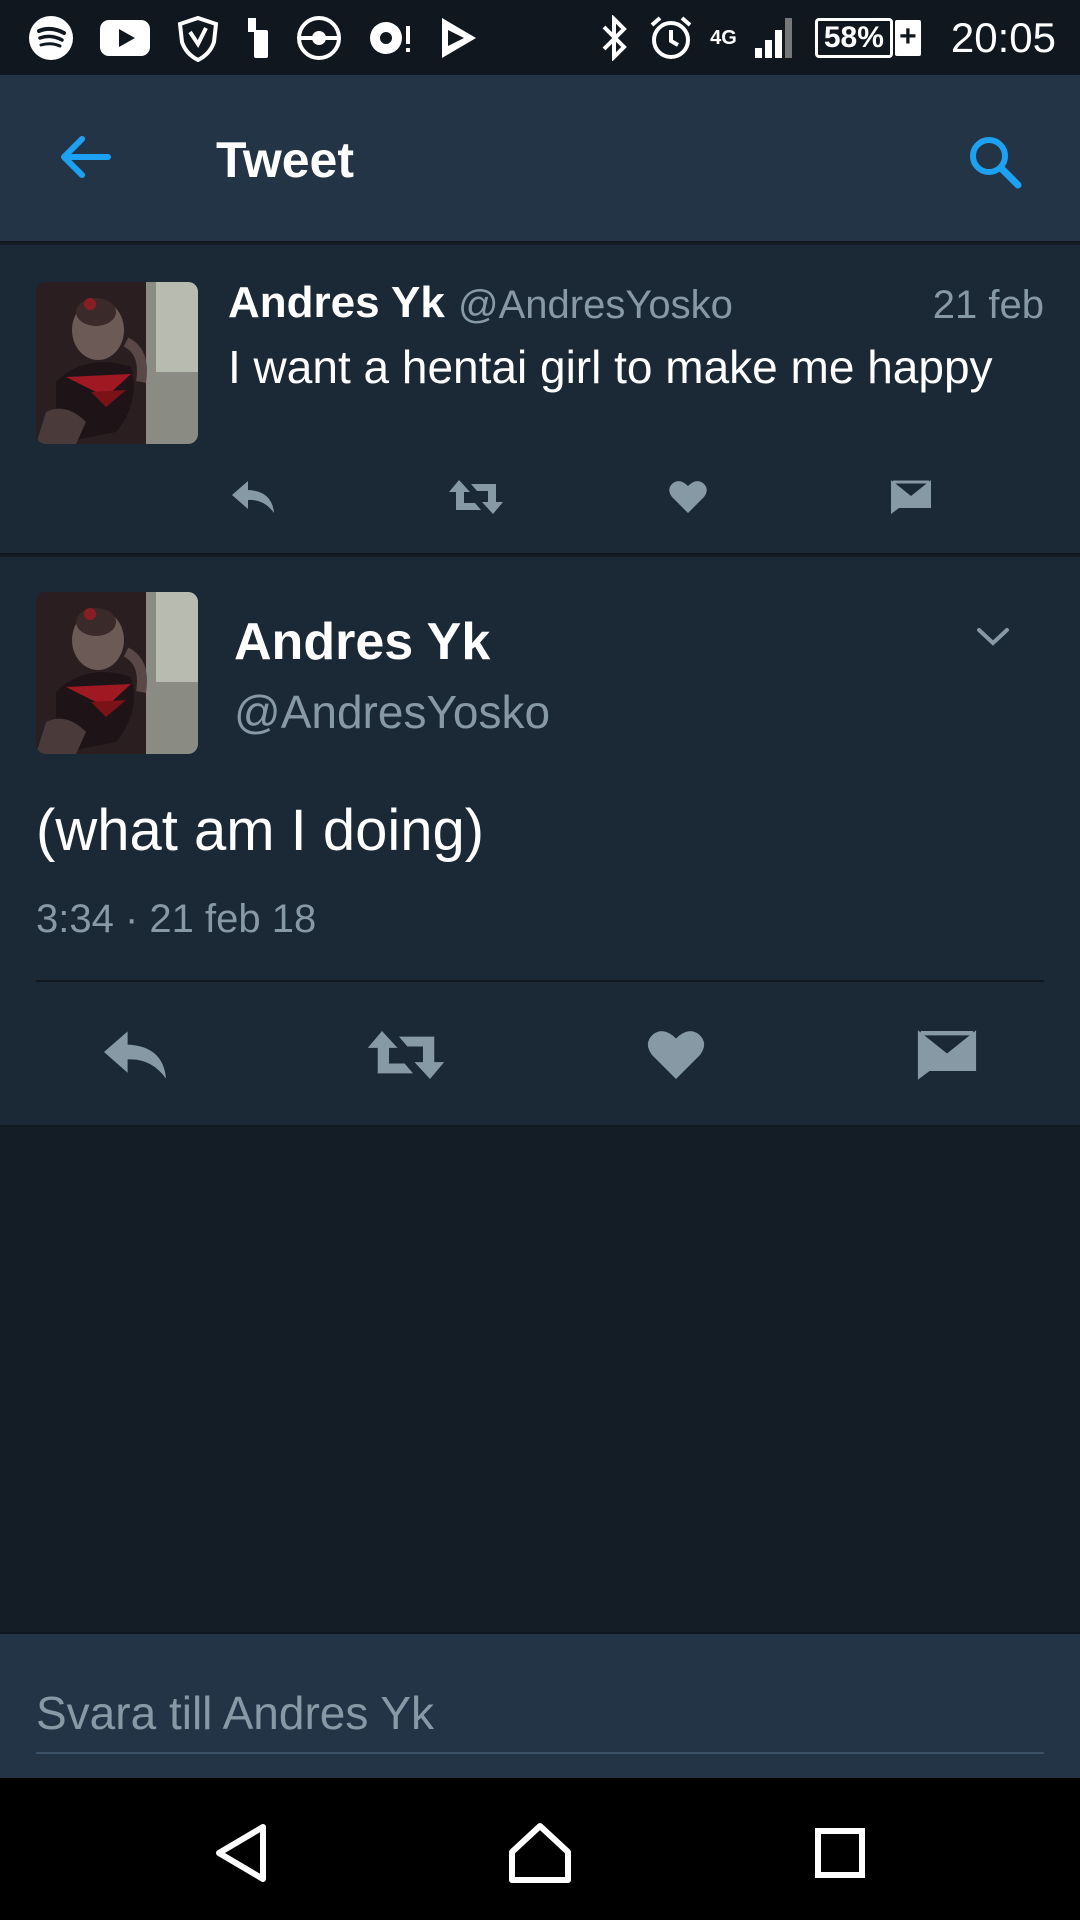  I want to click on notification-icon, so click(390, 38).